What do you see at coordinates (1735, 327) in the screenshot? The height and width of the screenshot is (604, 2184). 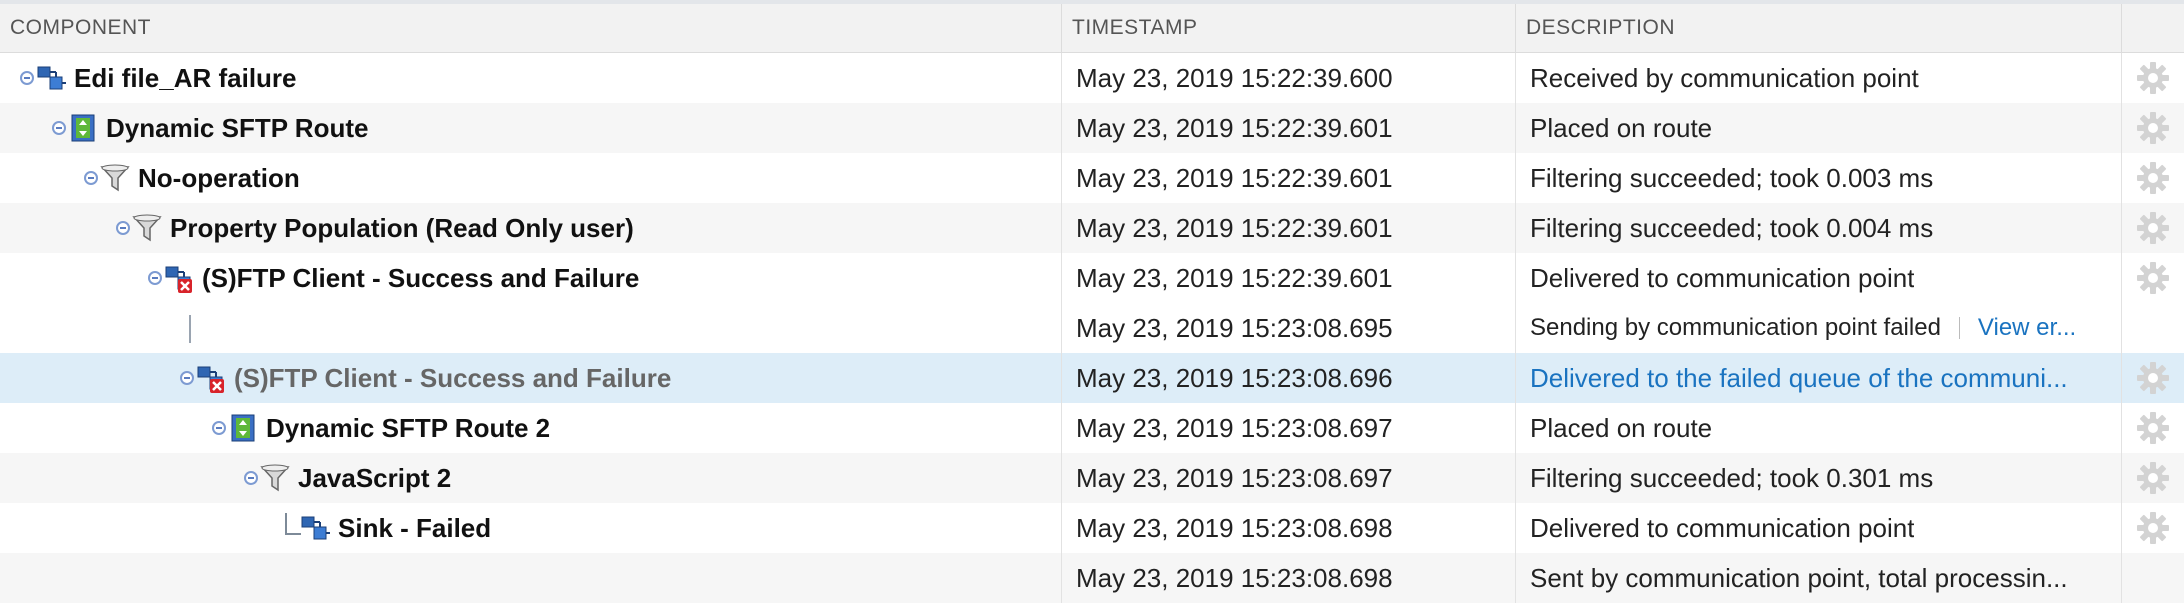 I see `description-text: Sending by communication point failed` at bounding box center [1735, 327].